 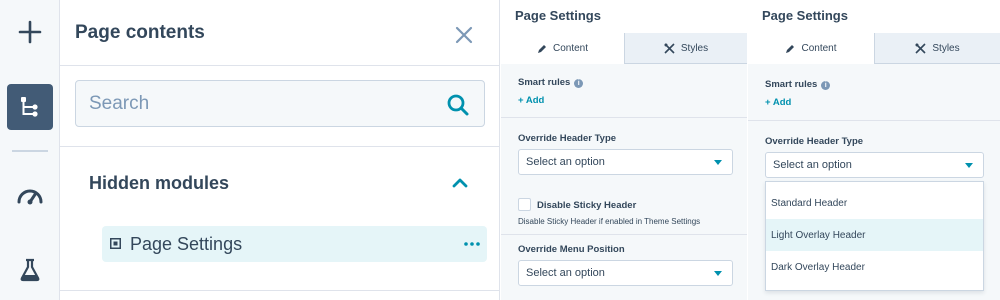 I want to click on gauge-icon, so click(x=30, y=197).